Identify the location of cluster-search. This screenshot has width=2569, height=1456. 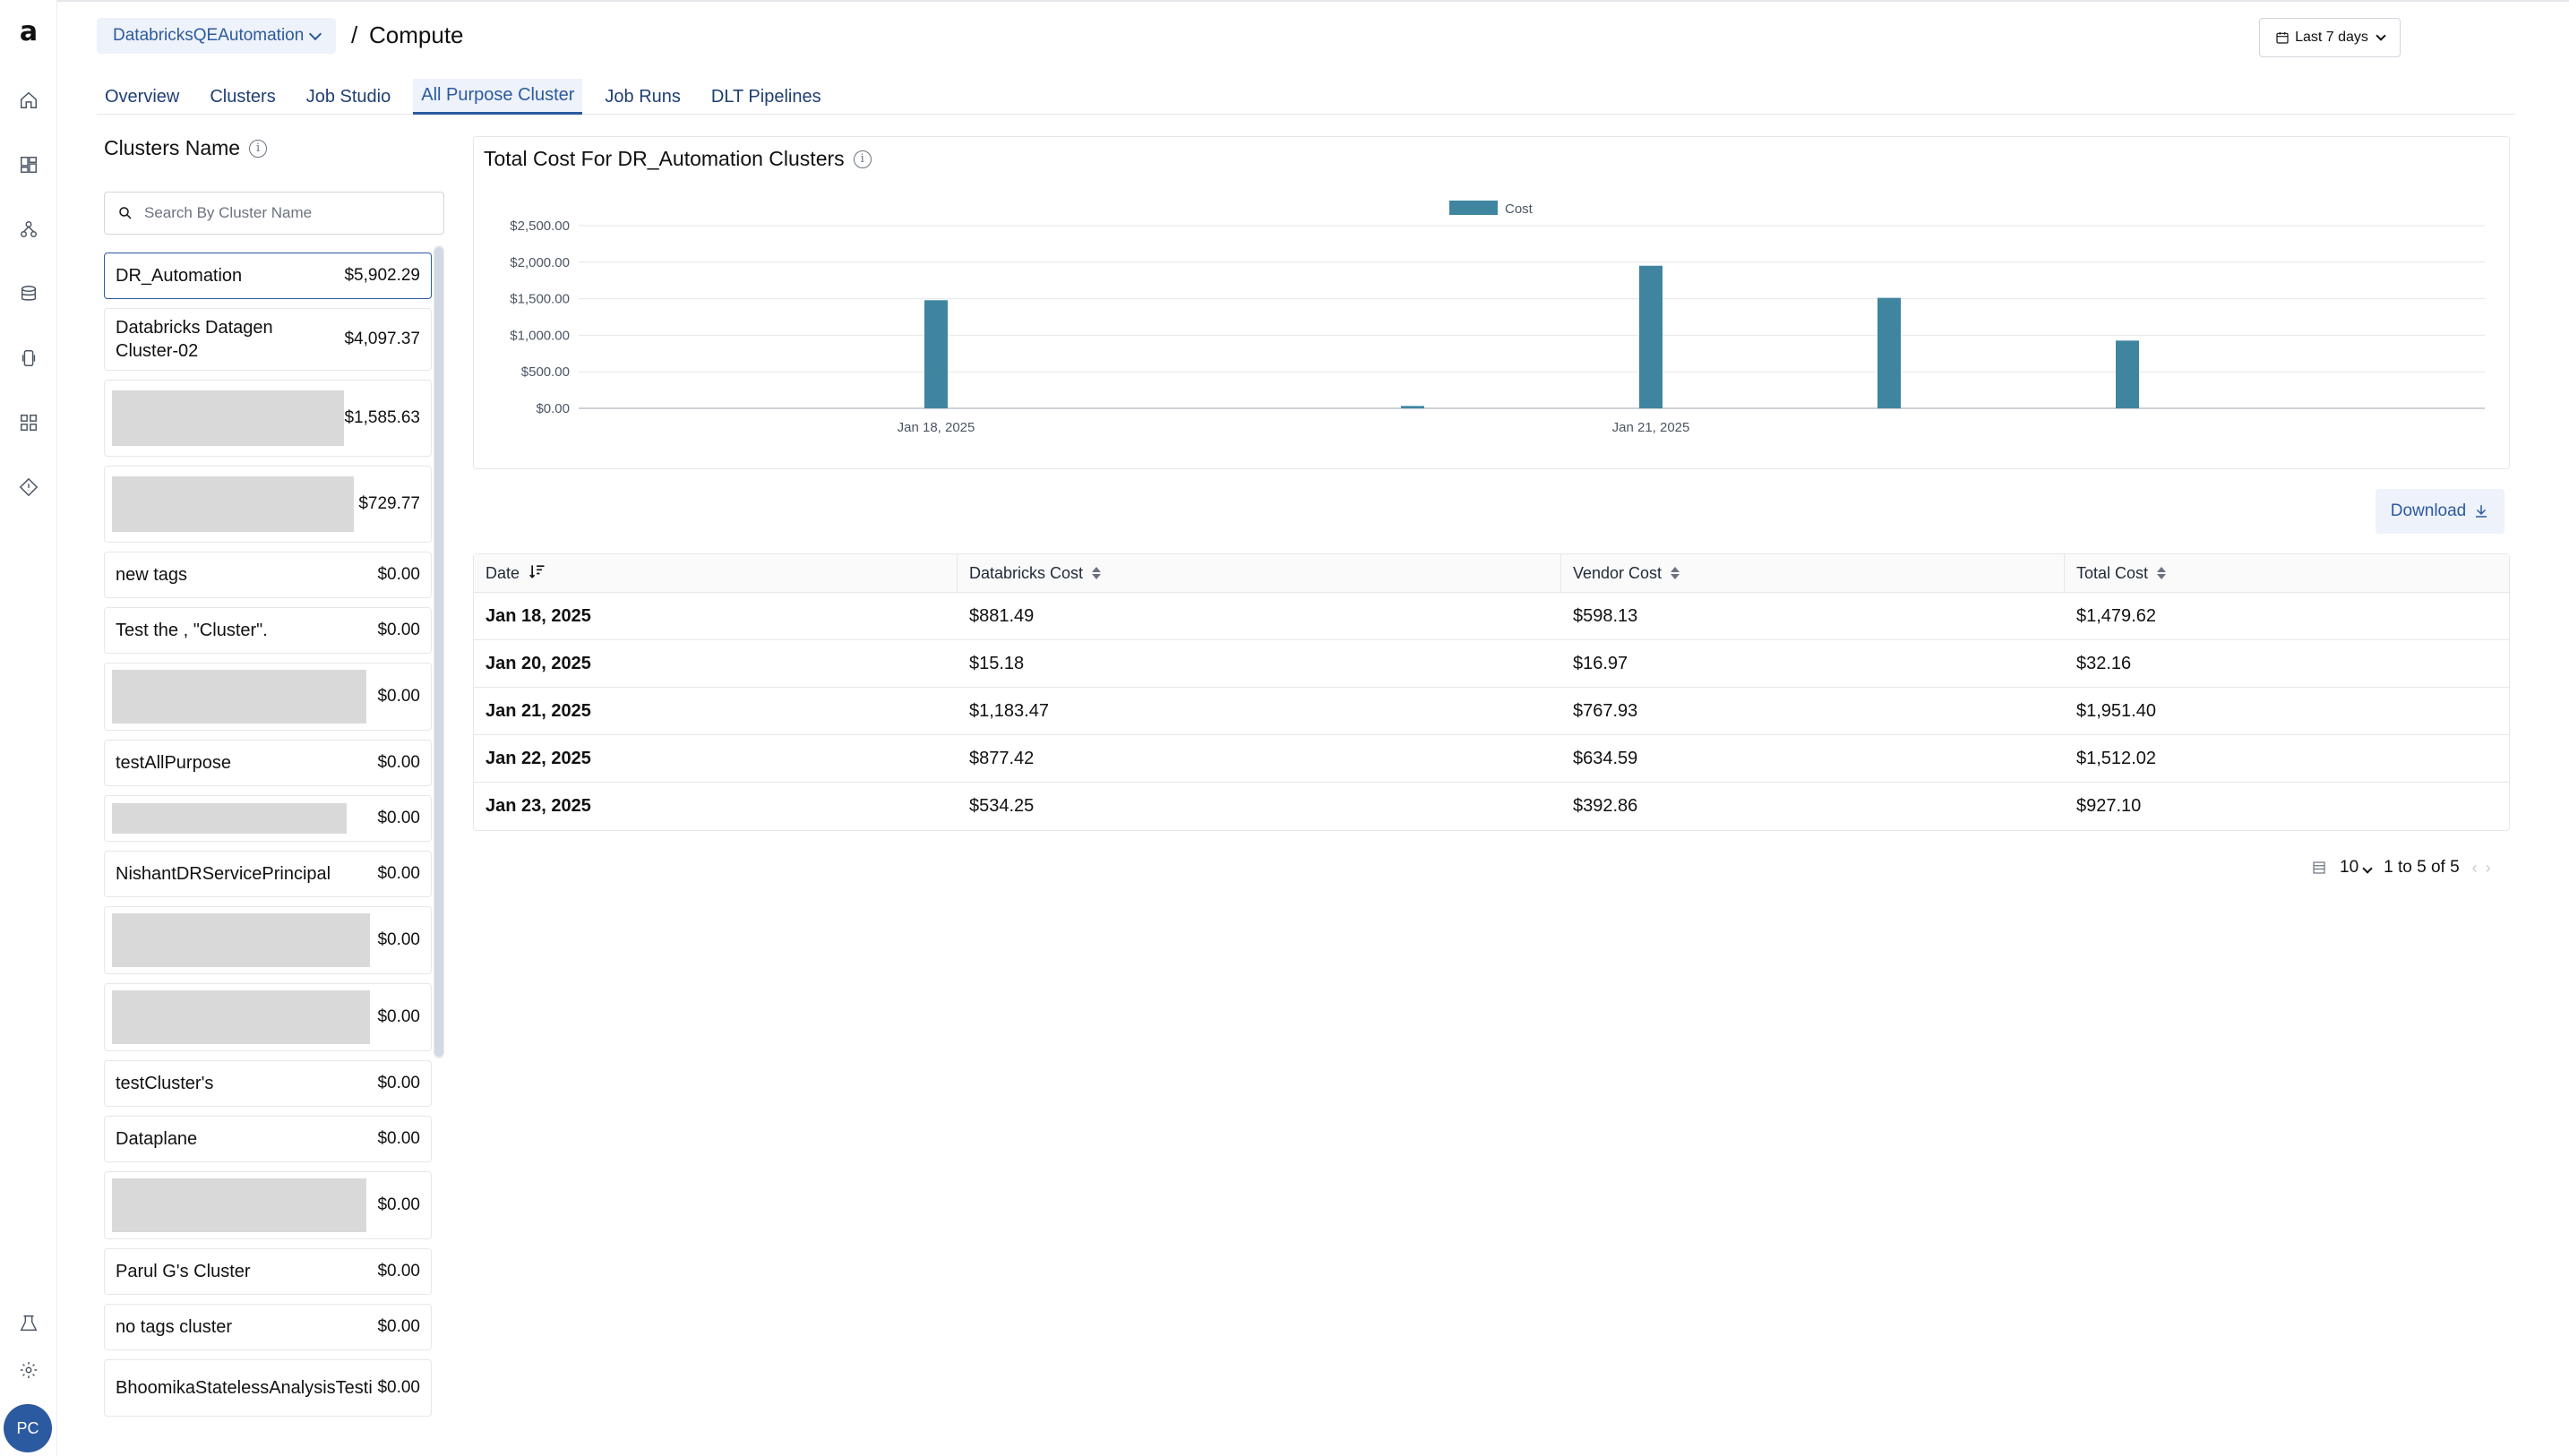
(274, 213).